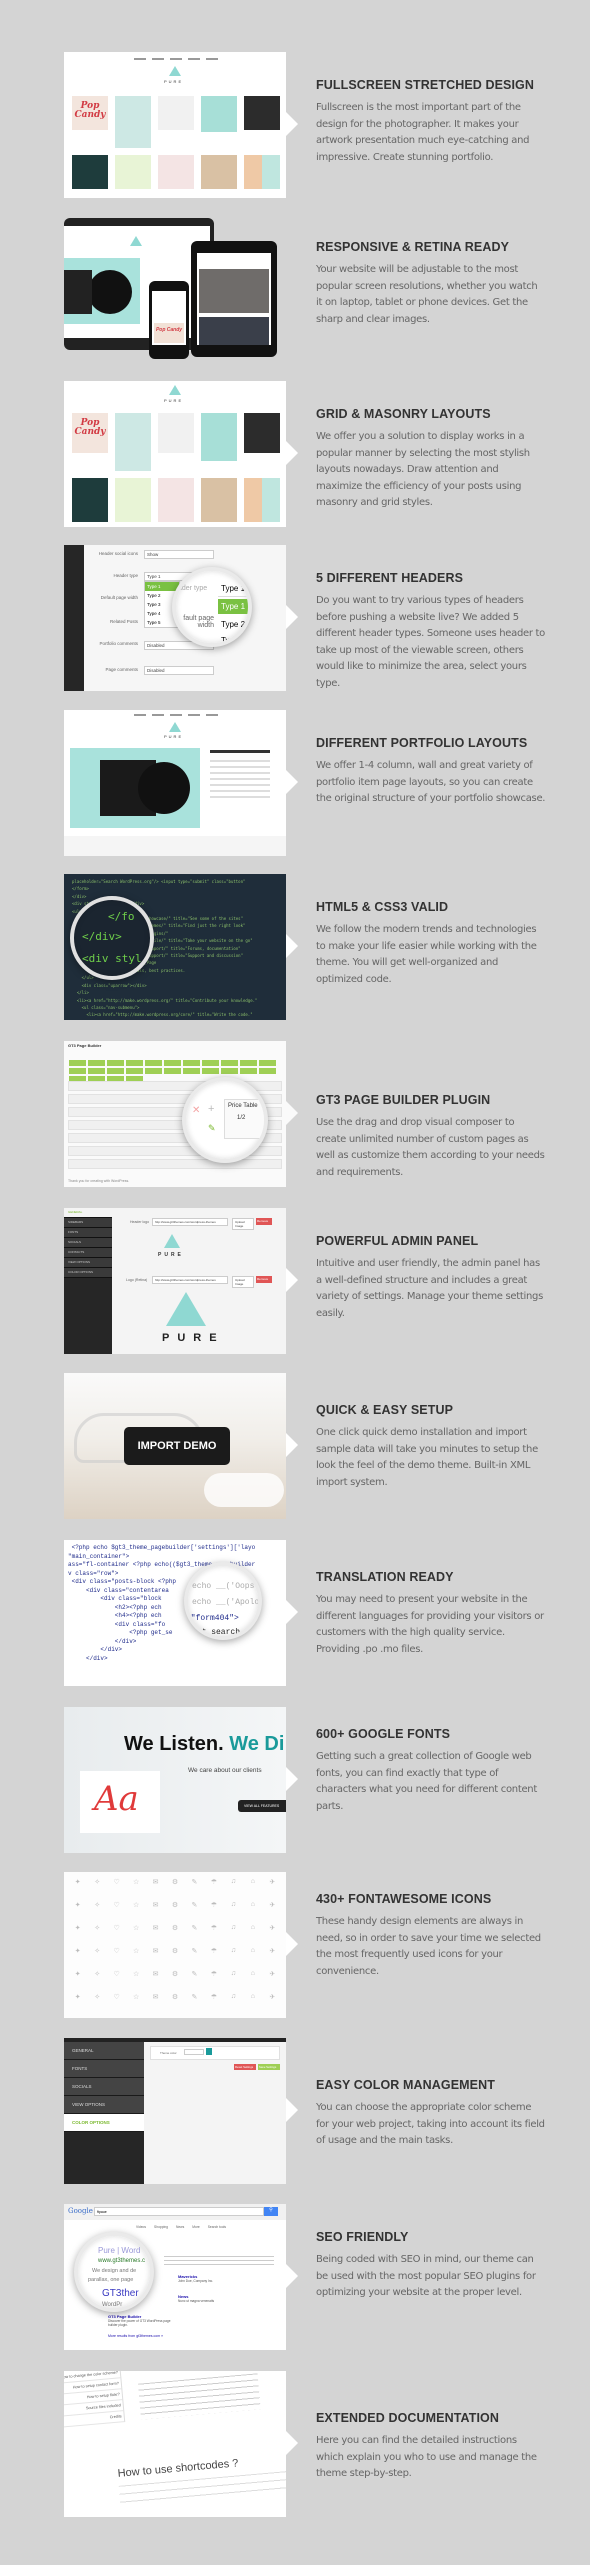  I want to click on import-demo-button: IMPORT DEMO, so click(177, 1446).